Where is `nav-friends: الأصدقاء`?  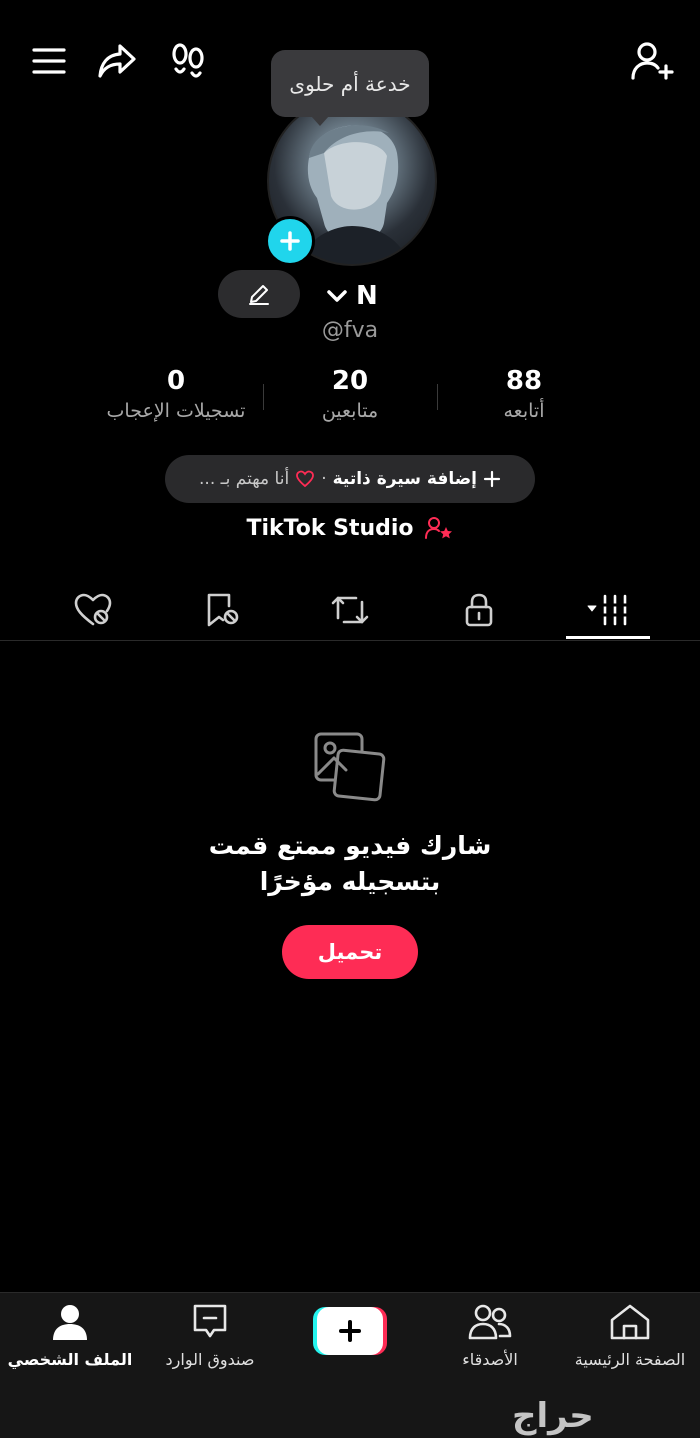
nav-friends: الأصدقاء is located at coordinates (490, 1335).